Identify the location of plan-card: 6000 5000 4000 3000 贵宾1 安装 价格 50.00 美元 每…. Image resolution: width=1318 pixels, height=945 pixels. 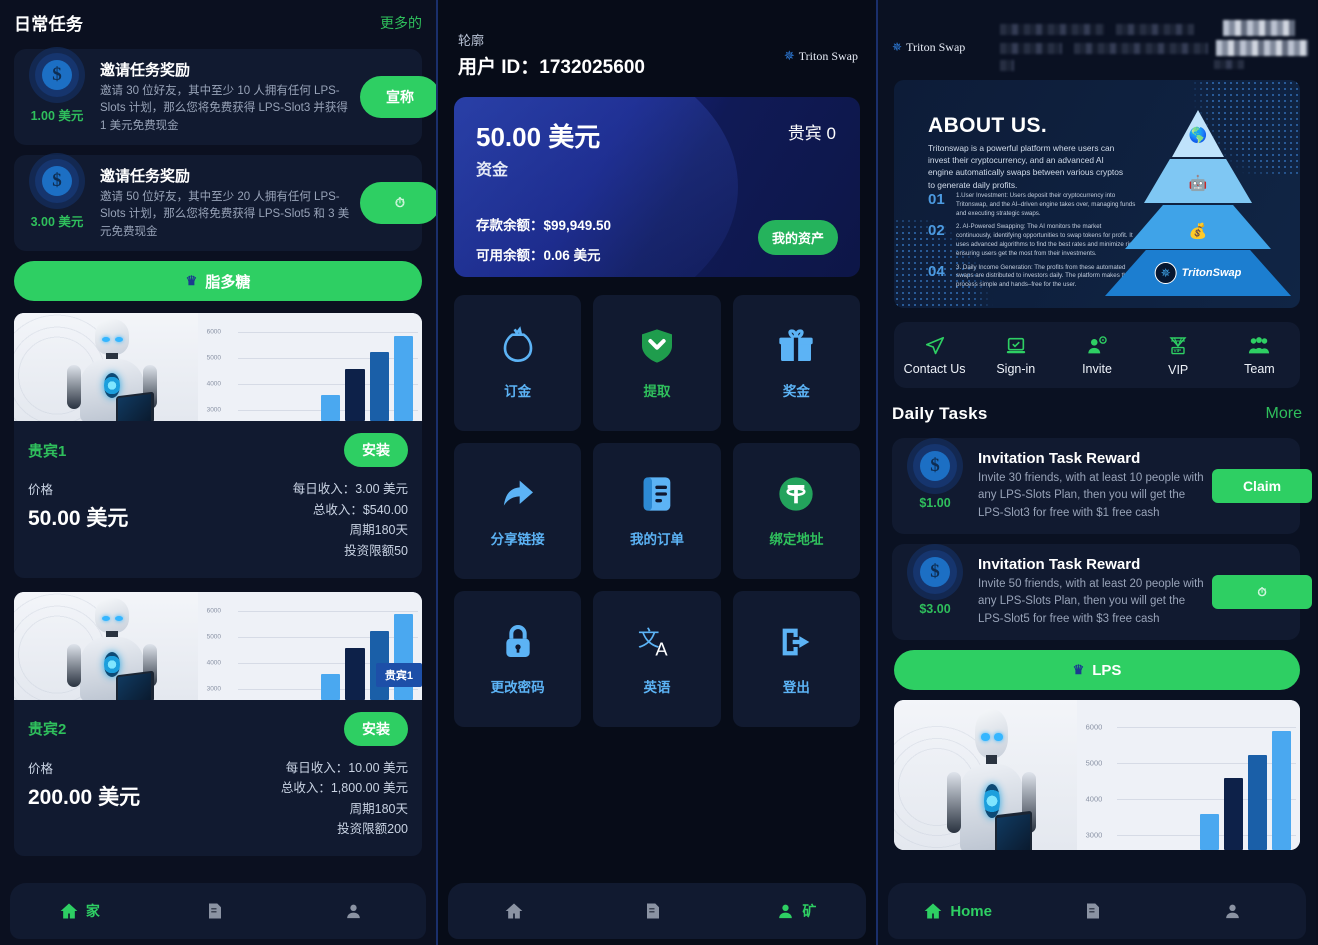
(218, 445).